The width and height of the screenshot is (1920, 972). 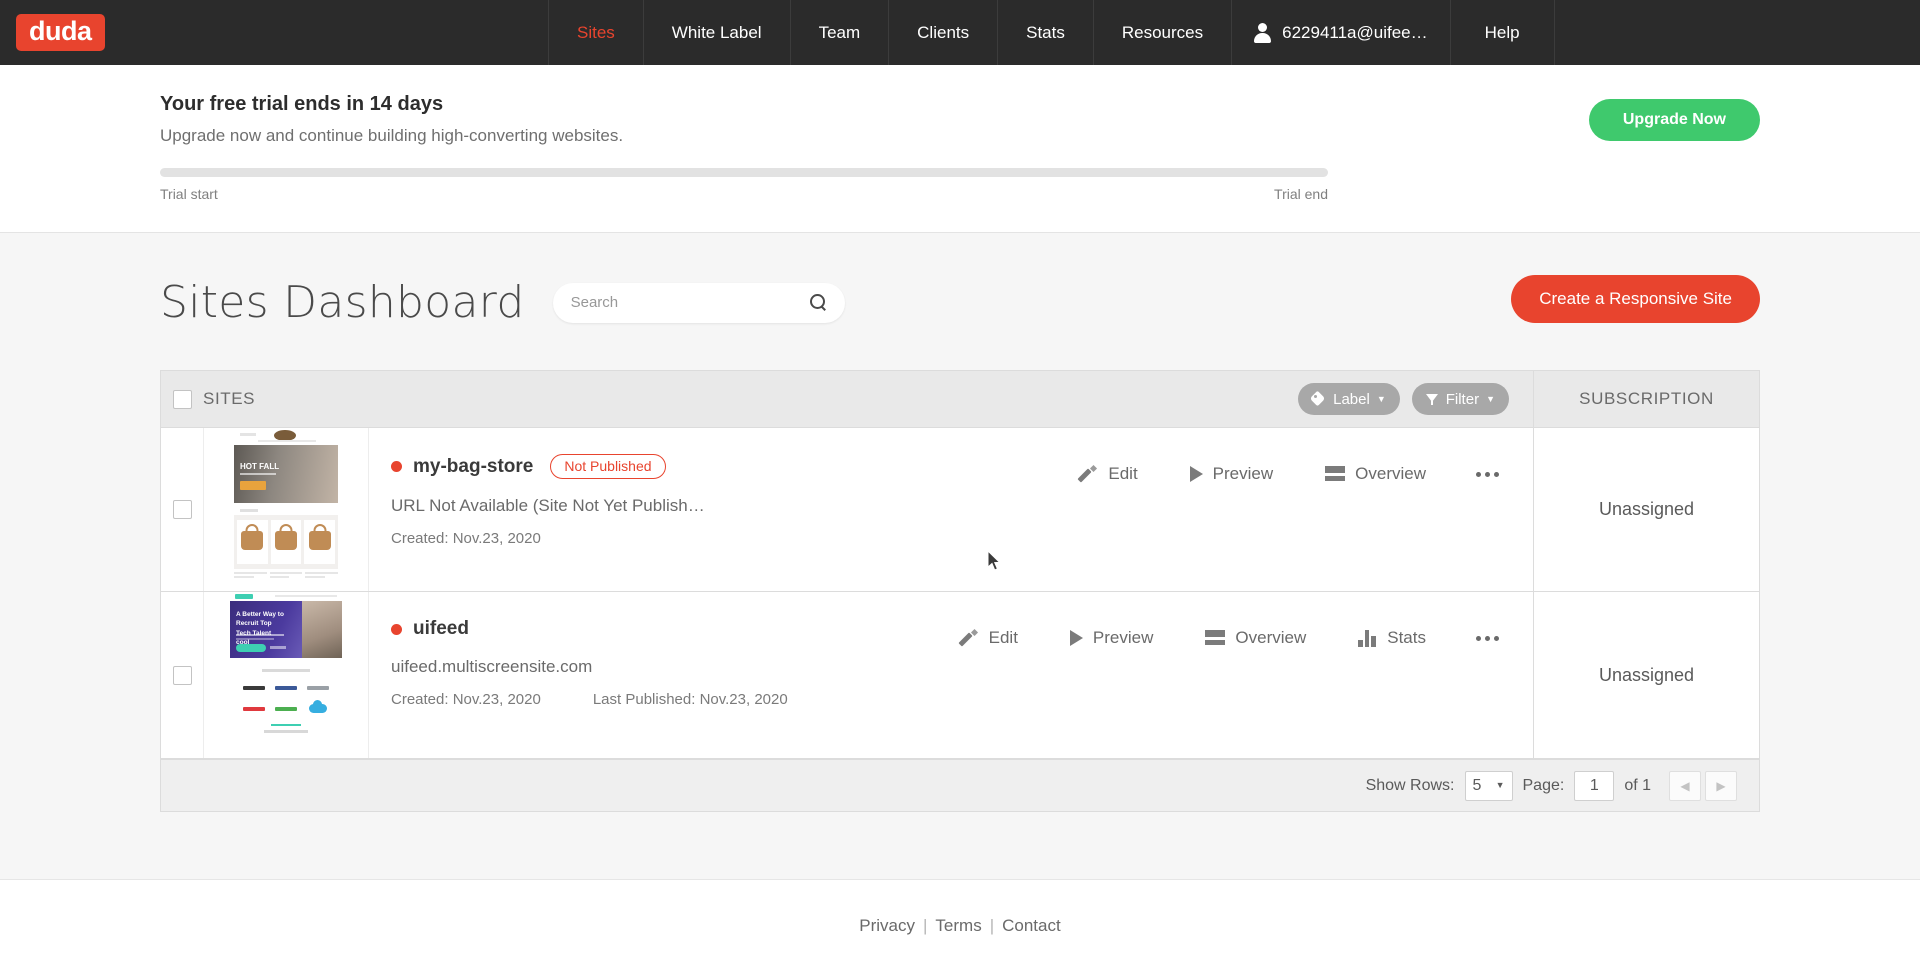 What do you see at coordinates (260, 466) in the screenshot?
I see `thumb-hero-text: HOT FALL` at bounding box center [260, 466].